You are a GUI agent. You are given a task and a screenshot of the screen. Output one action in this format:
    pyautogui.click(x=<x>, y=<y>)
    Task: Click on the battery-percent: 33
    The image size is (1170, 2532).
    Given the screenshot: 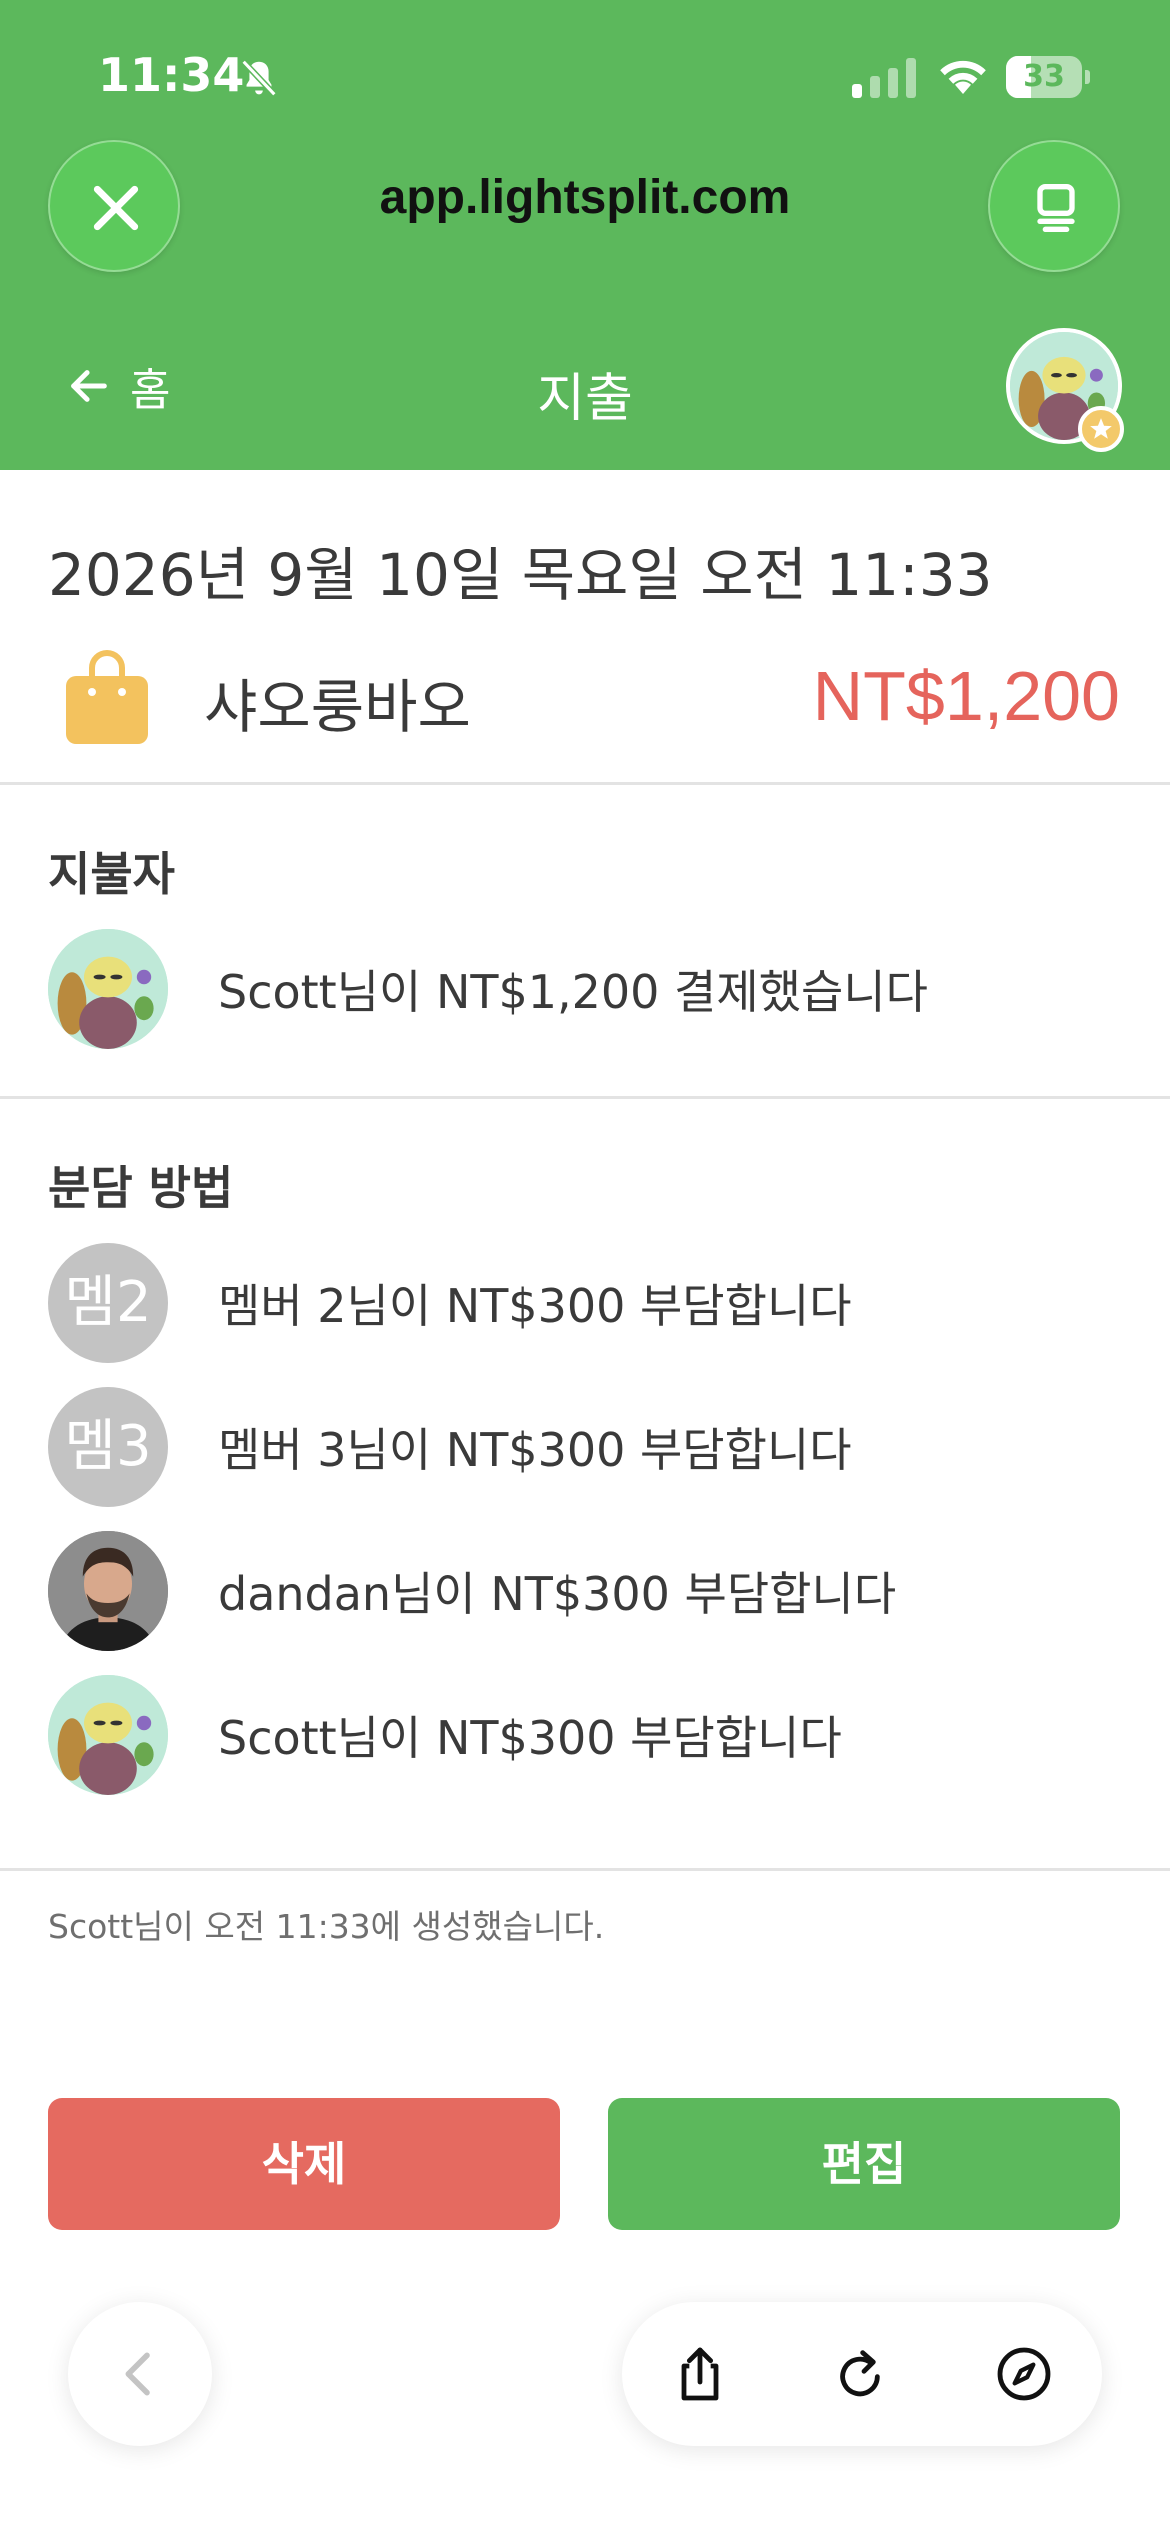 What is the action you would take?
    pyautogui.click(x=1044, y=76)
    